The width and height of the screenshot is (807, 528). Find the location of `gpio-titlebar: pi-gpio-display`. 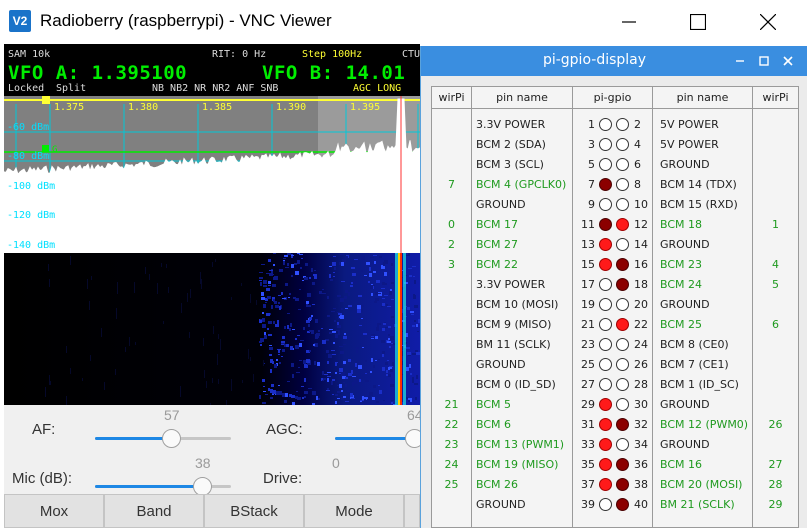

gpio-titlebar: pi-gpio-display is located at coordinates (614, 61).